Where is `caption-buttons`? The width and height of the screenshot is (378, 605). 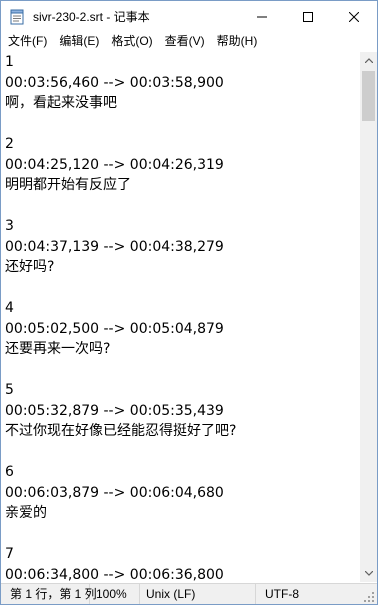
caption-buttons is located at coordinates (308, 16).